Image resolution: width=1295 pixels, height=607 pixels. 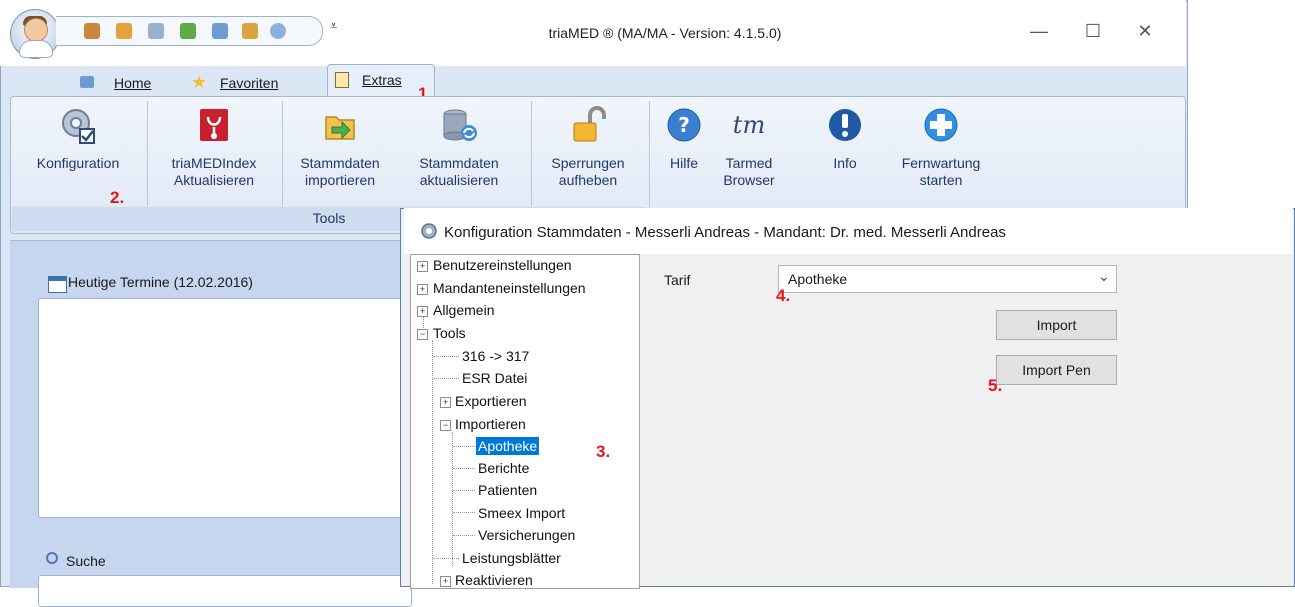 I want to click on fernwartung-button: Fernwartung starten, so click(x=941, y=153).